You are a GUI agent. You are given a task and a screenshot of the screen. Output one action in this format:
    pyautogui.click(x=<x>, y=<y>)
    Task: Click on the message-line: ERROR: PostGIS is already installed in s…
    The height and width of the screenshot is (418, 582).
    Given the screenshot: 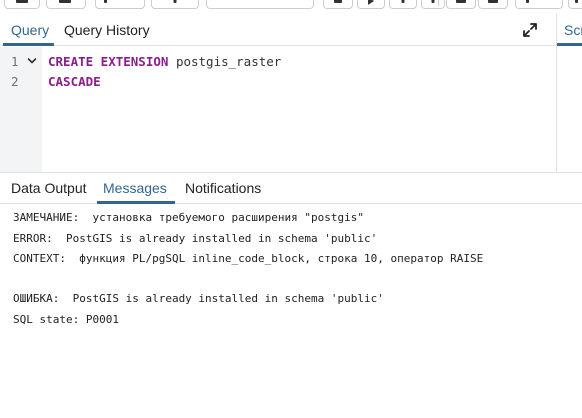 What is the action you would take?
    pyautogui.click(x=195, y=238)
    